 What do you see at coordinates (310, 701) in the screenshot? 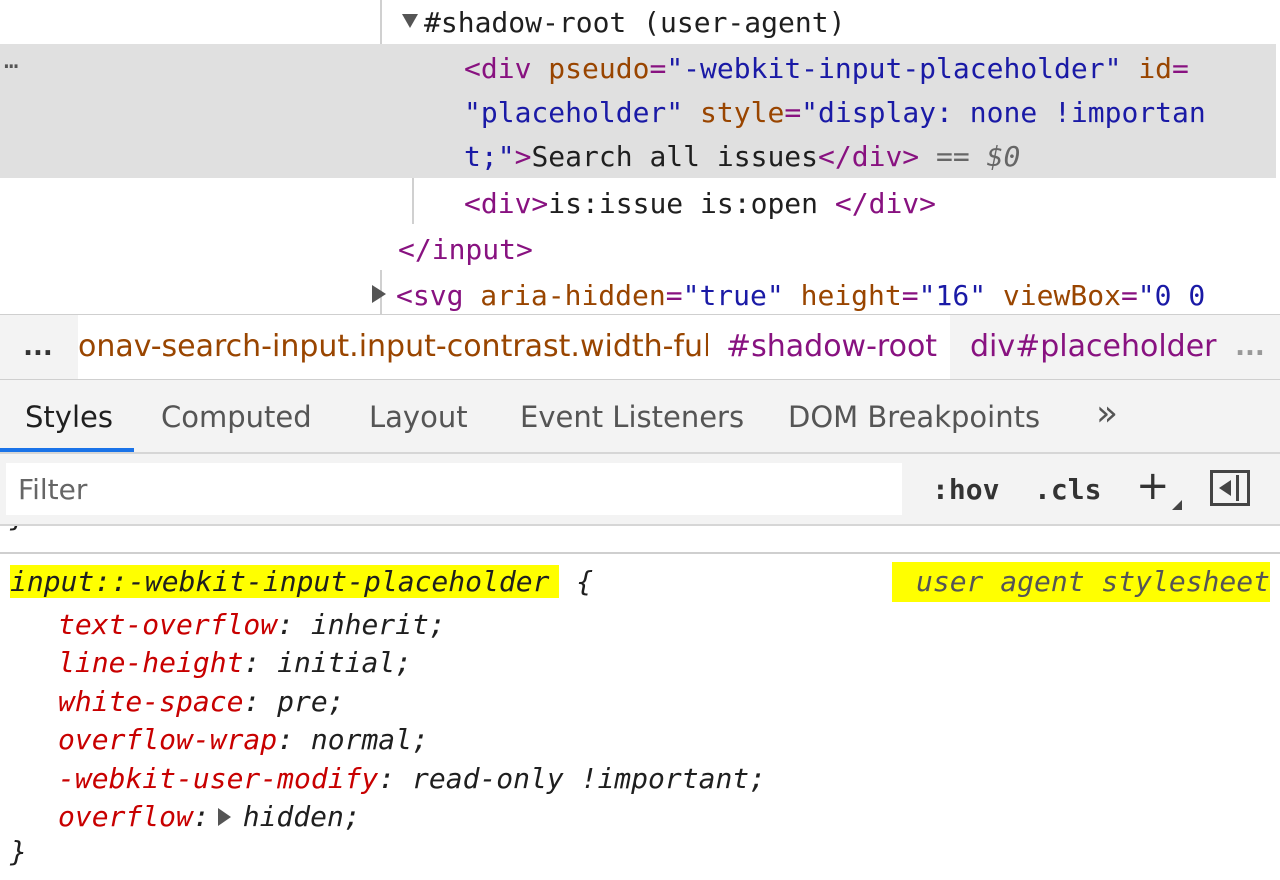
I see `css-value: pre;` at bounding box center [310, 701].